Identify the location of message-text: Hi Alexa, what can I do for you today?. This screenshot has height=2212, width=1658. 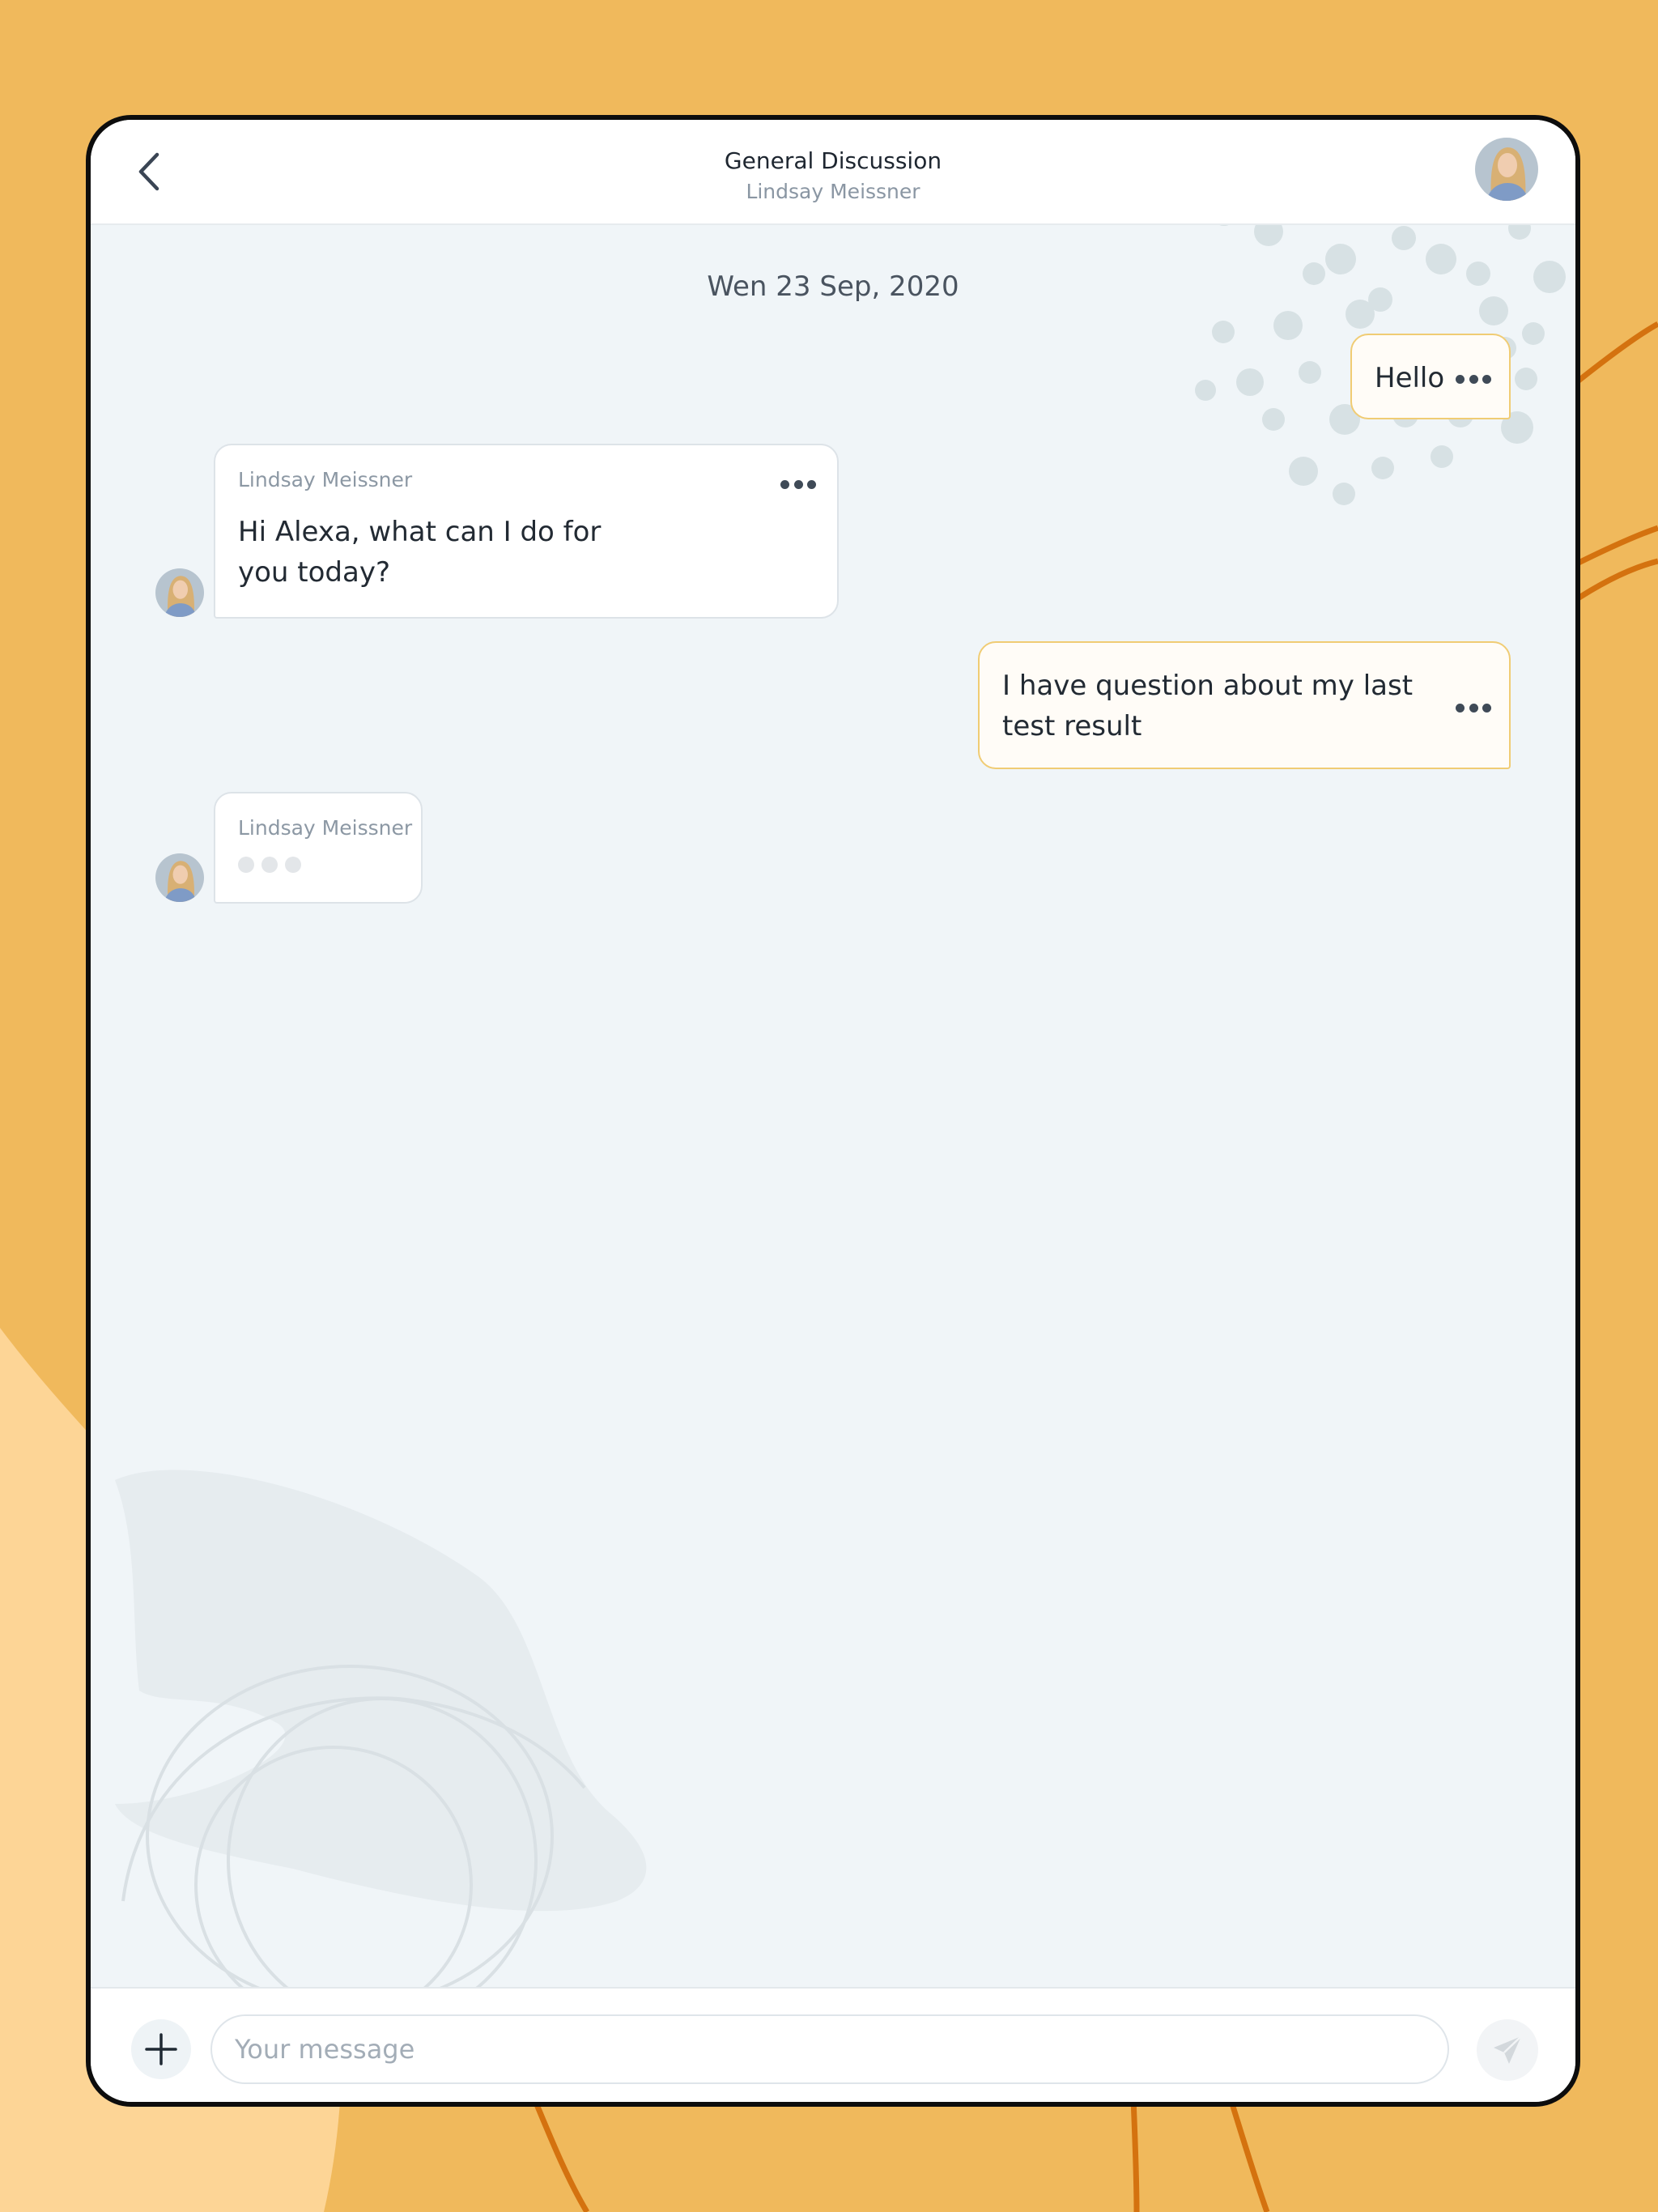
(420, 552).